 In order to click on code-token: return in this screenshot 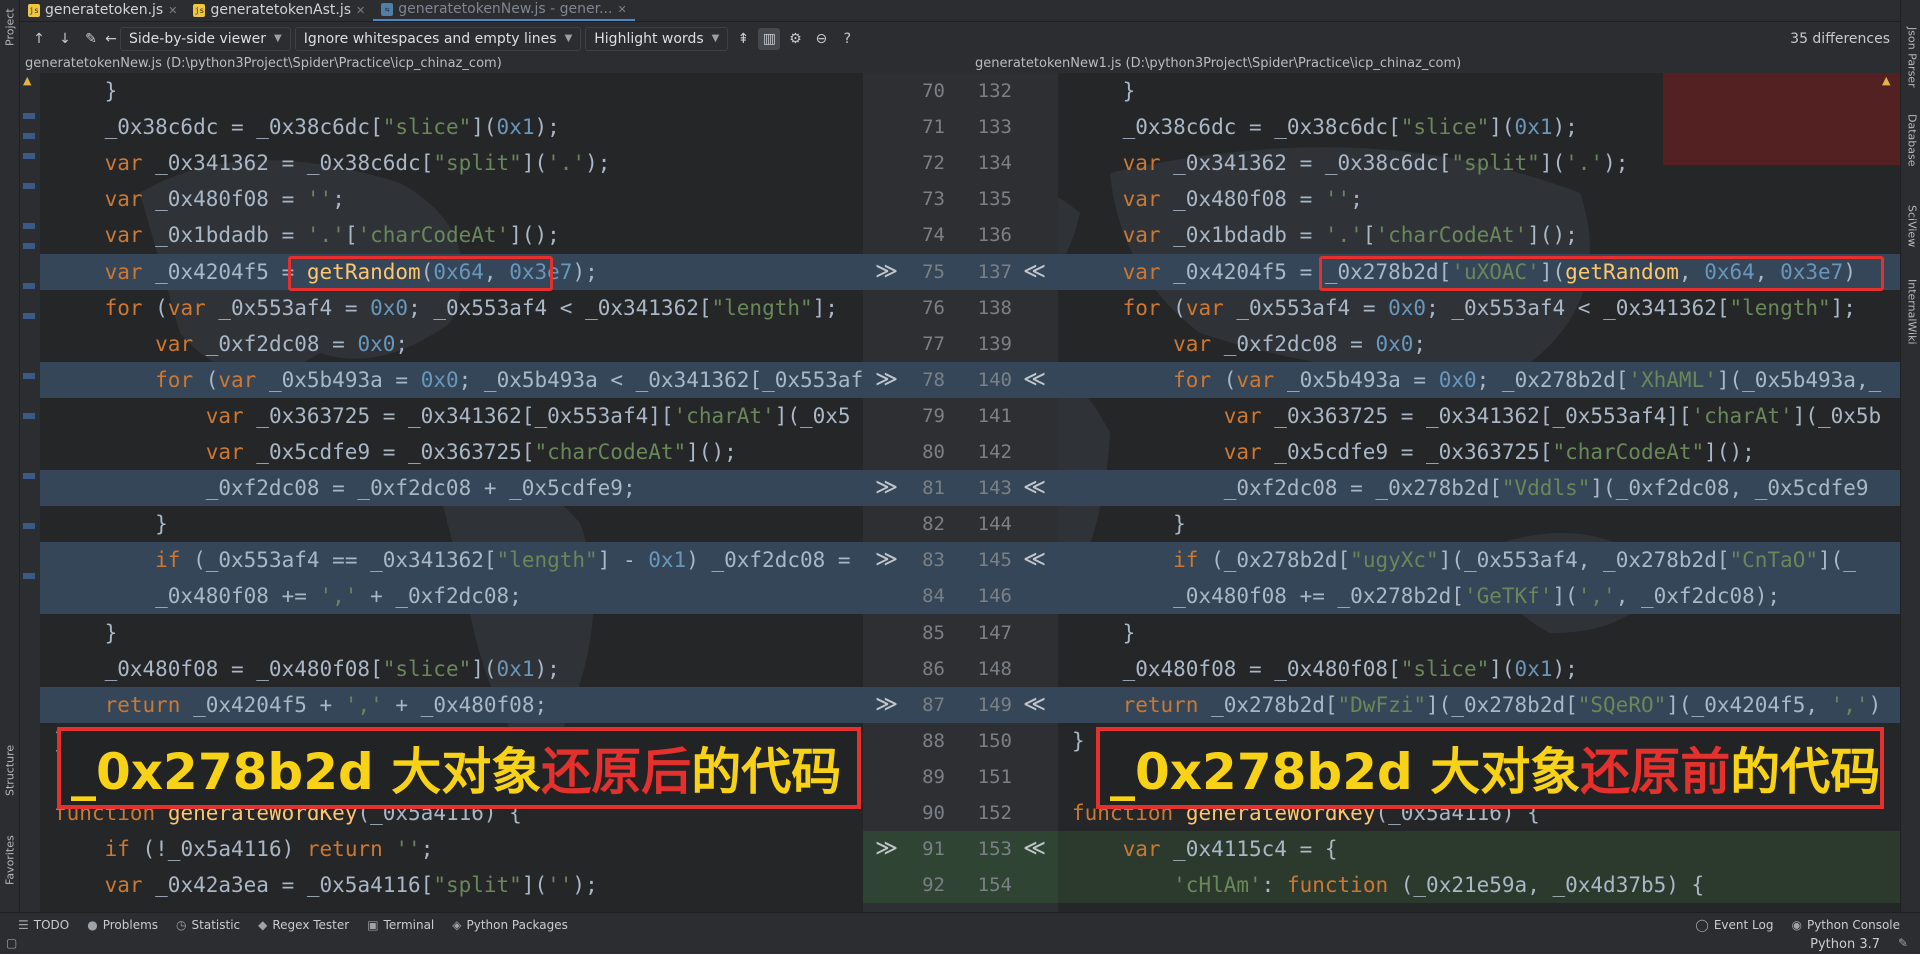, I will do `click(344, 849)`.